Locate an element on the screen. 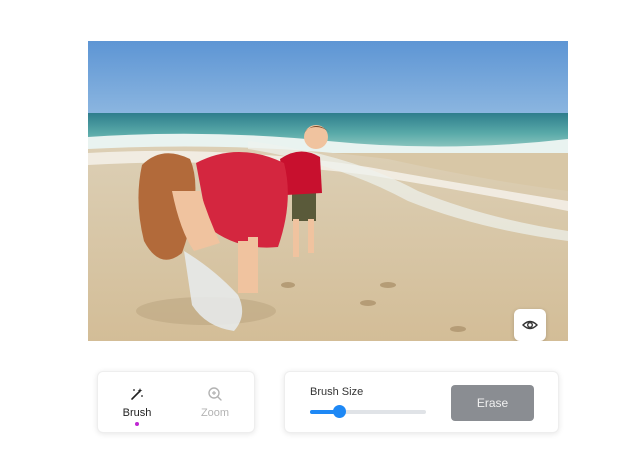 This screenshot has width=639, height=450. brush-settings-panel: Brush Size Erase is located at coordinates (421, 402).